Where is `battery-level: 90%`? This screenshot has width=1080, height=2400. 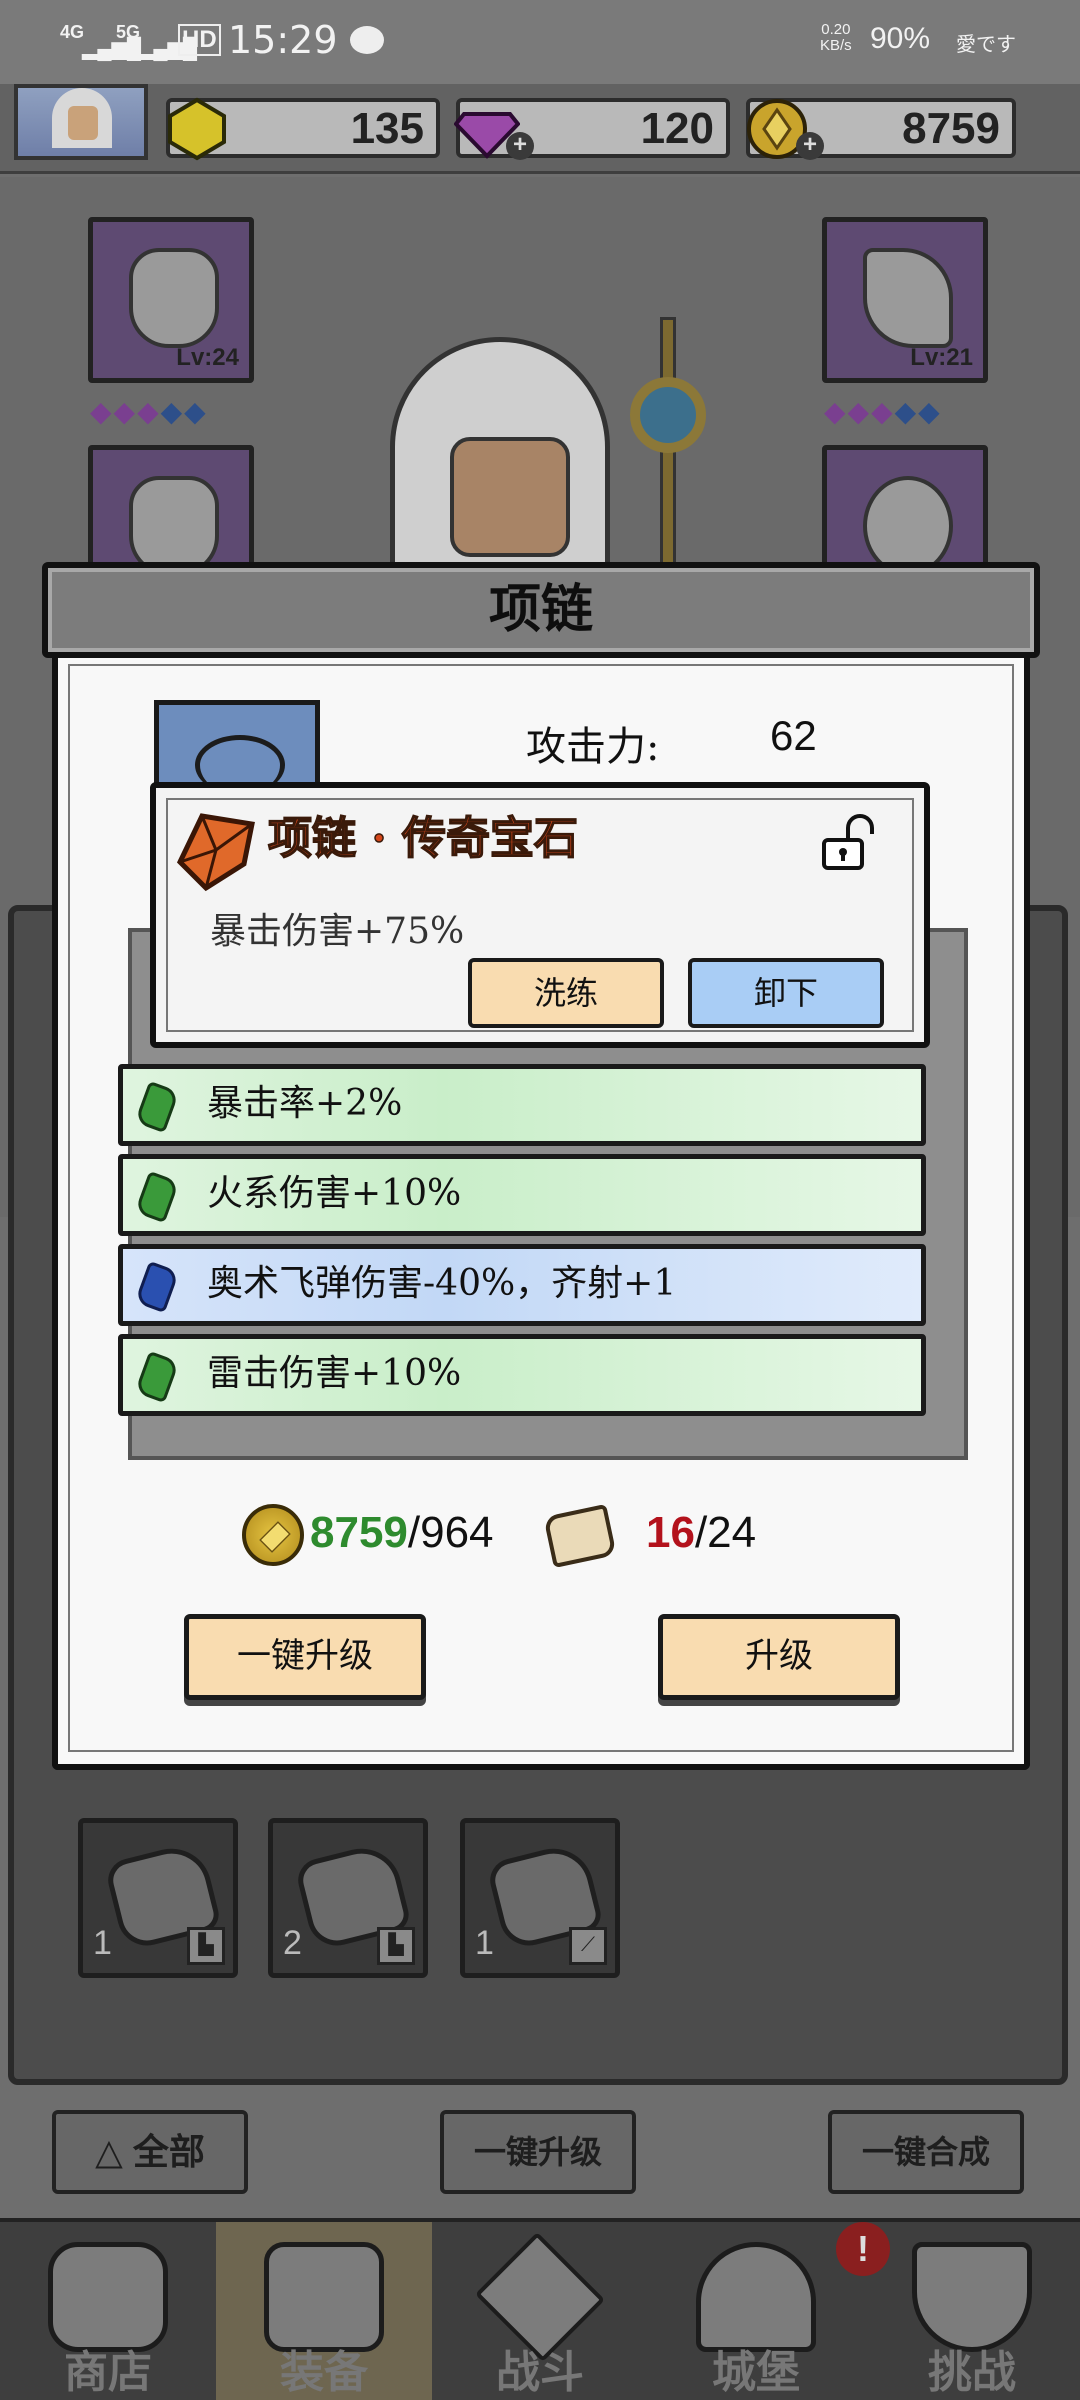 battery-level: 90% is located at coordinates (900, 38).